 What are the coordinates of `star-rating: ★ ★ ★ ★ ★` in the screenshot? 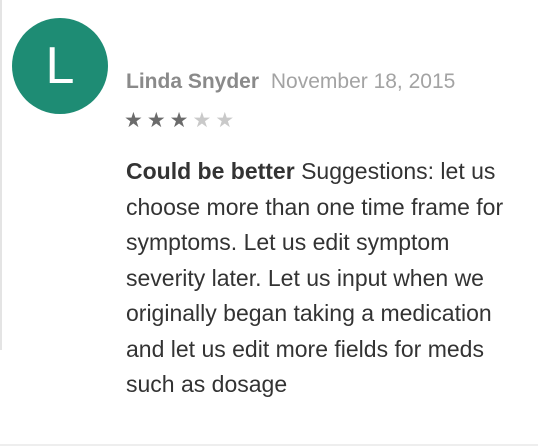 It's located at (179, 121).